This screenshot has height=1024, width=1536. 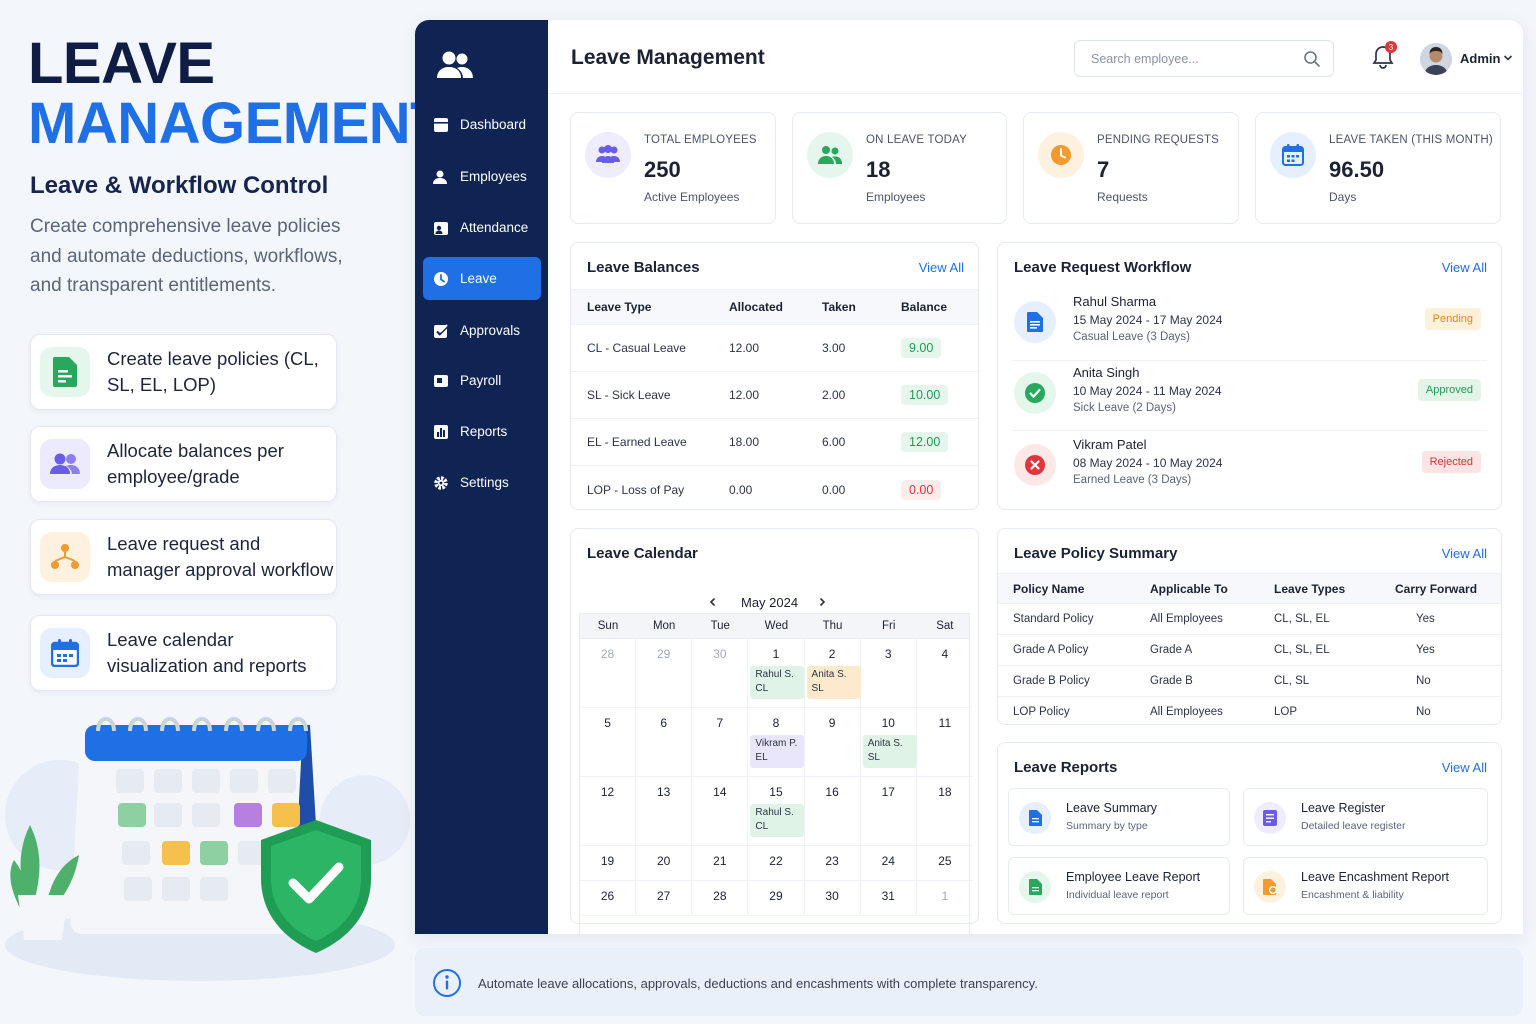 What do you see at coordinates (720, 811) in the screenshot?
I see `calendar-day-cell: 14` at bounding box center [720, 811].